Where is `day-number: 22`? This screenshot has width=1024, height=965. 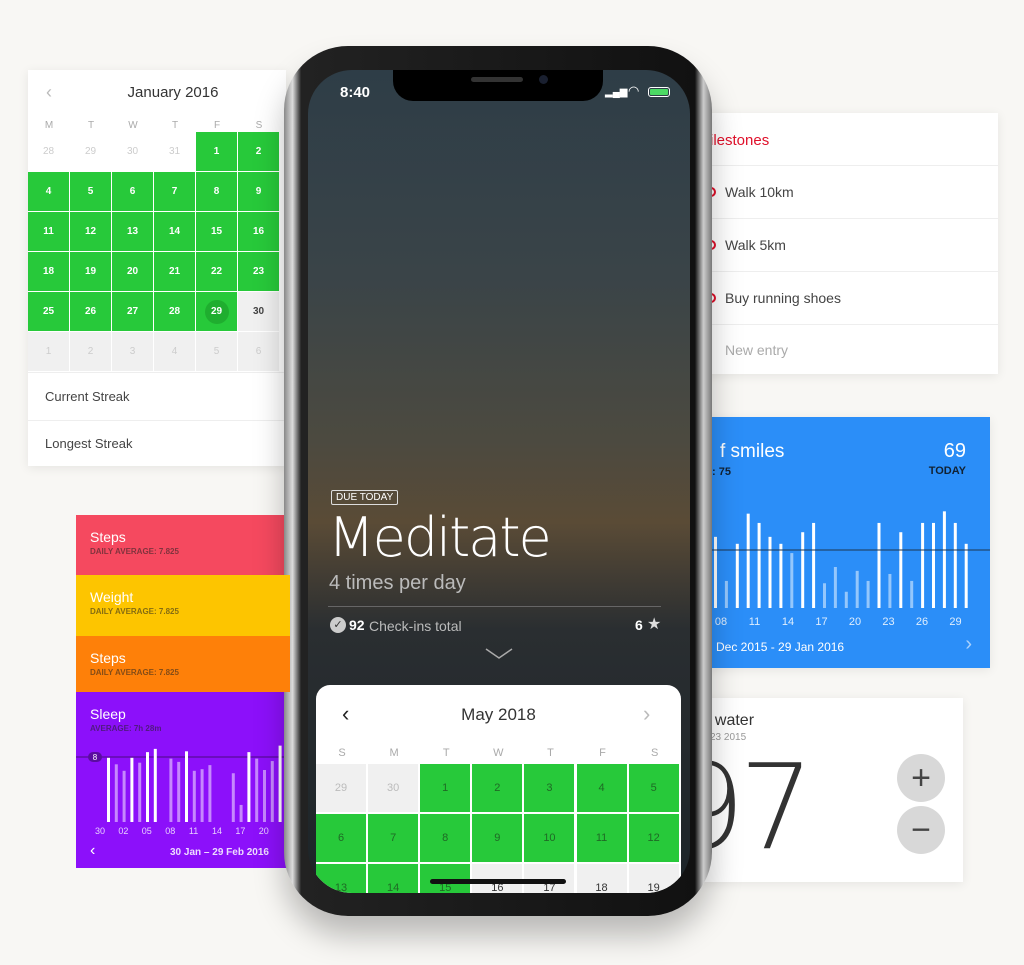
day-number: 22 is located at coordinates (216, 271).